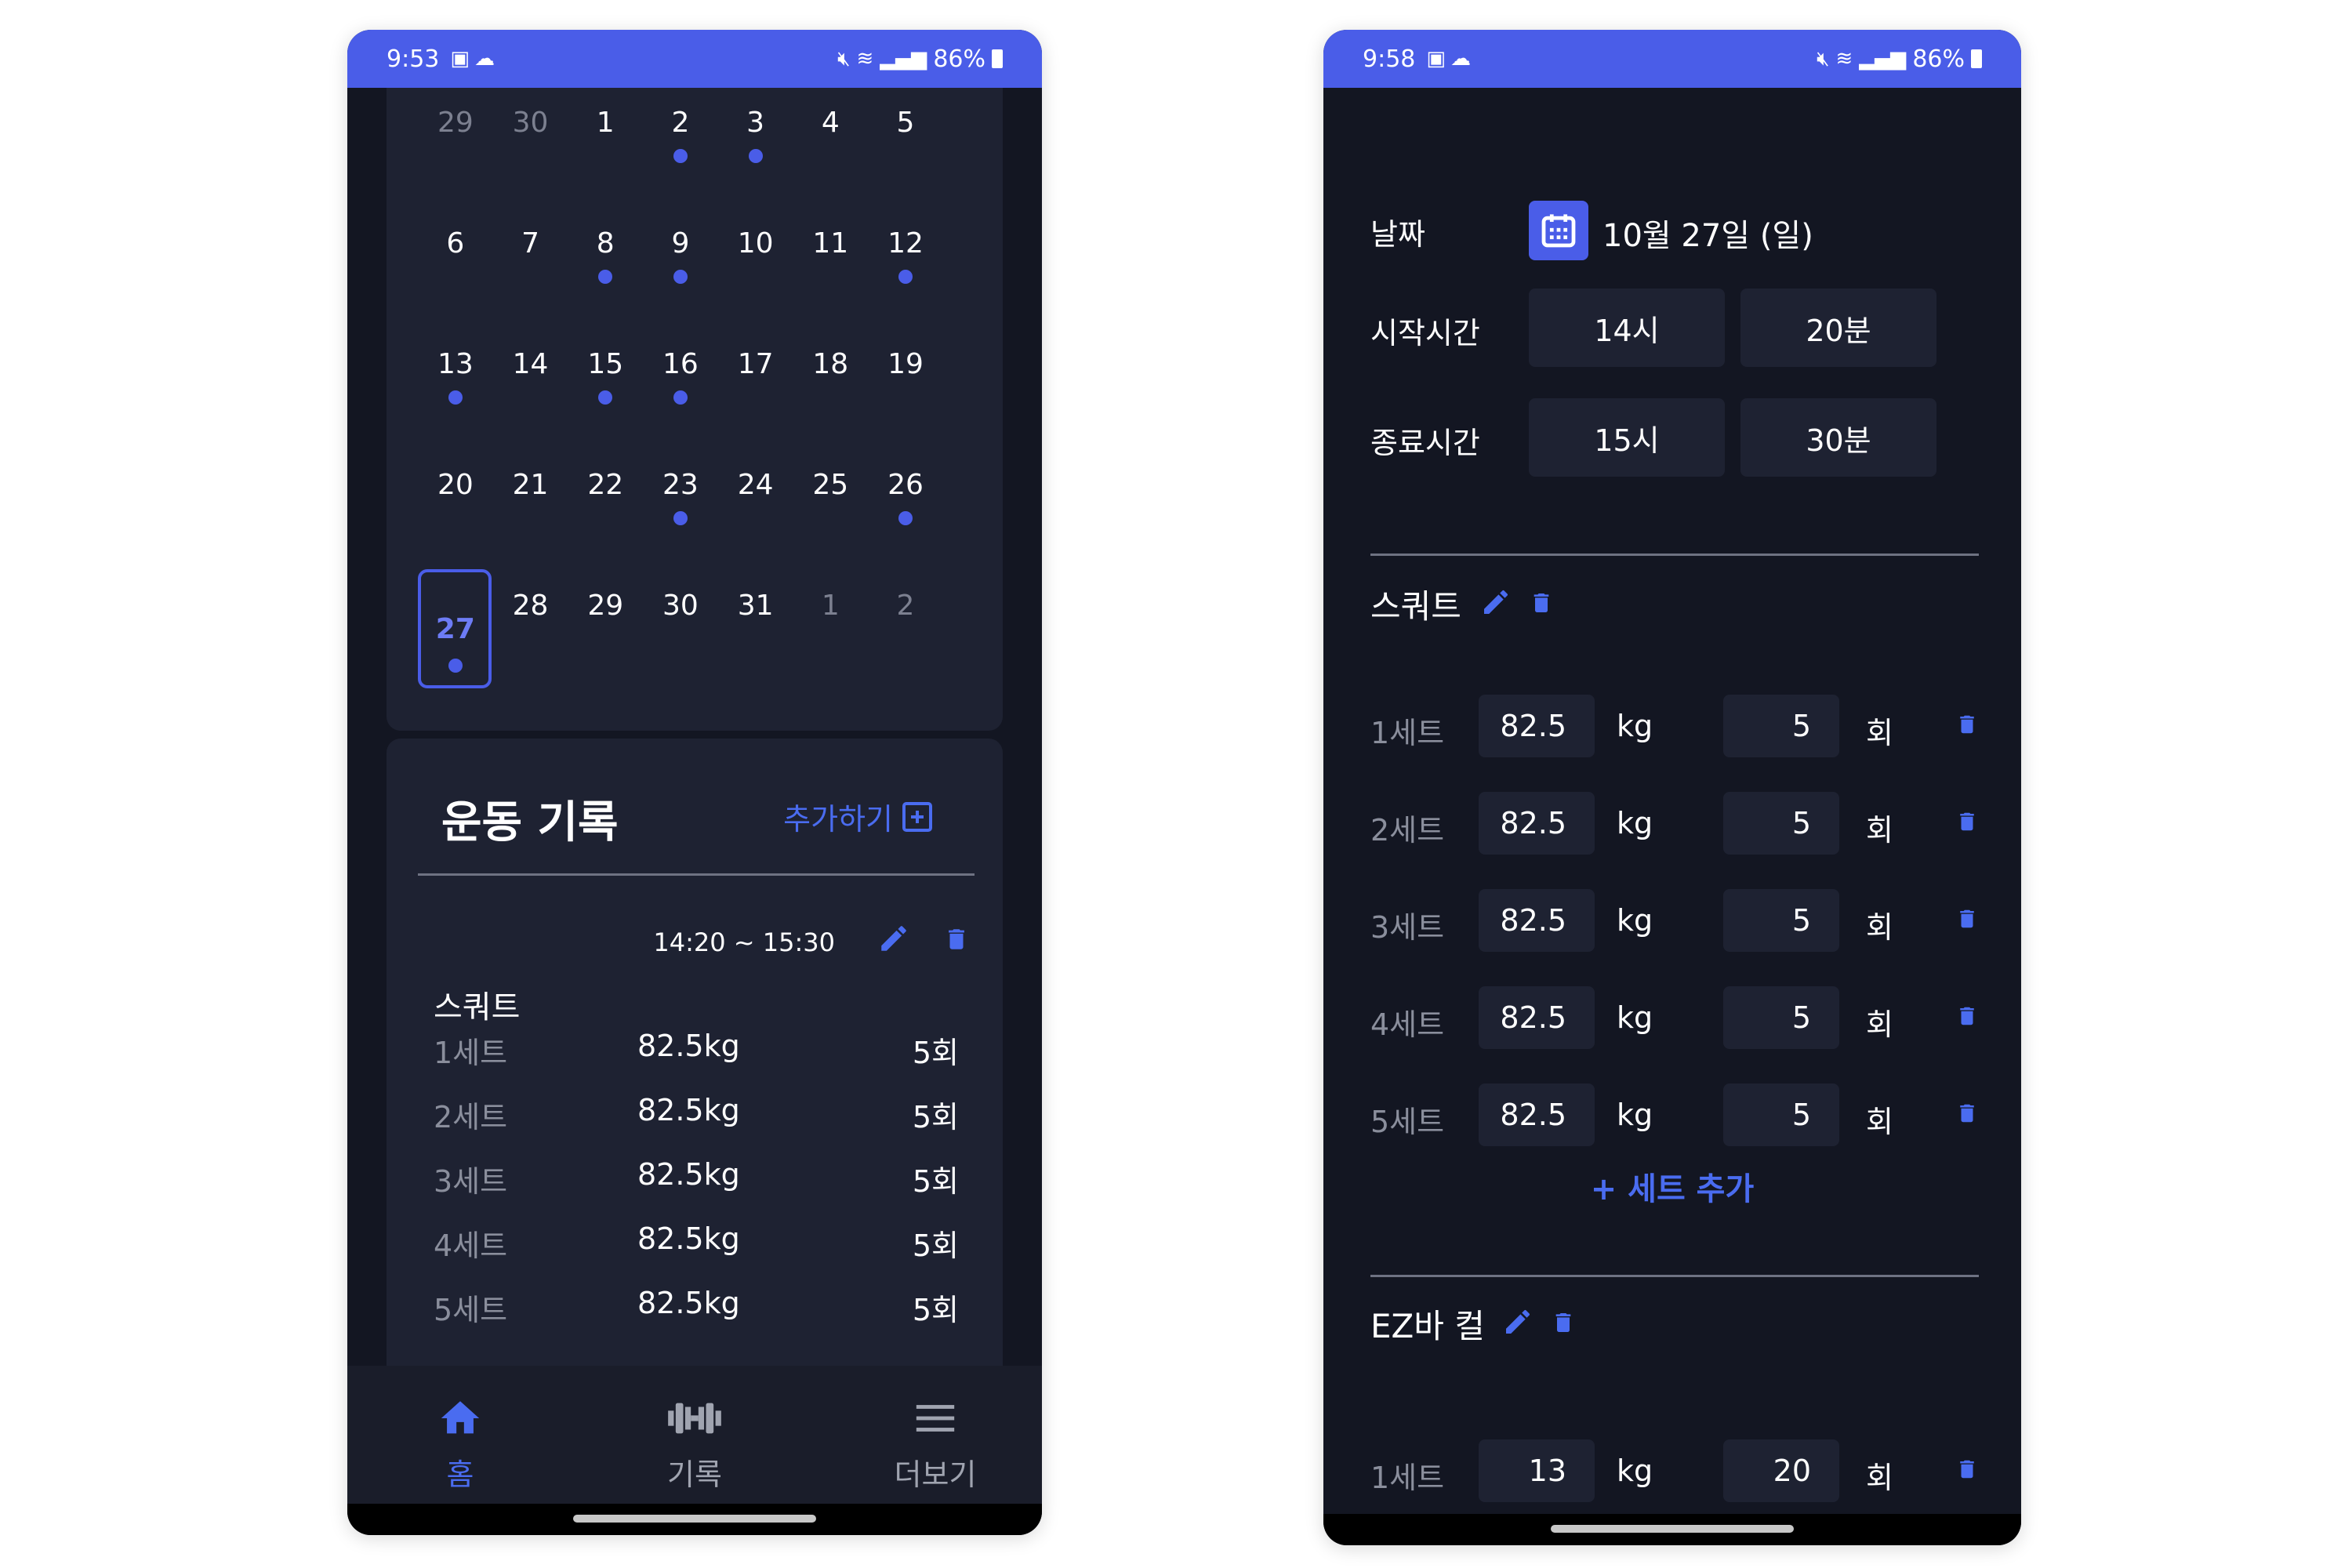 The width and height of the screenshot is (2352, 1568). What do you see at coordinates (830, 259) in the screenshot?
I see `calendar-day: 11` at bounding box center [830, 259].